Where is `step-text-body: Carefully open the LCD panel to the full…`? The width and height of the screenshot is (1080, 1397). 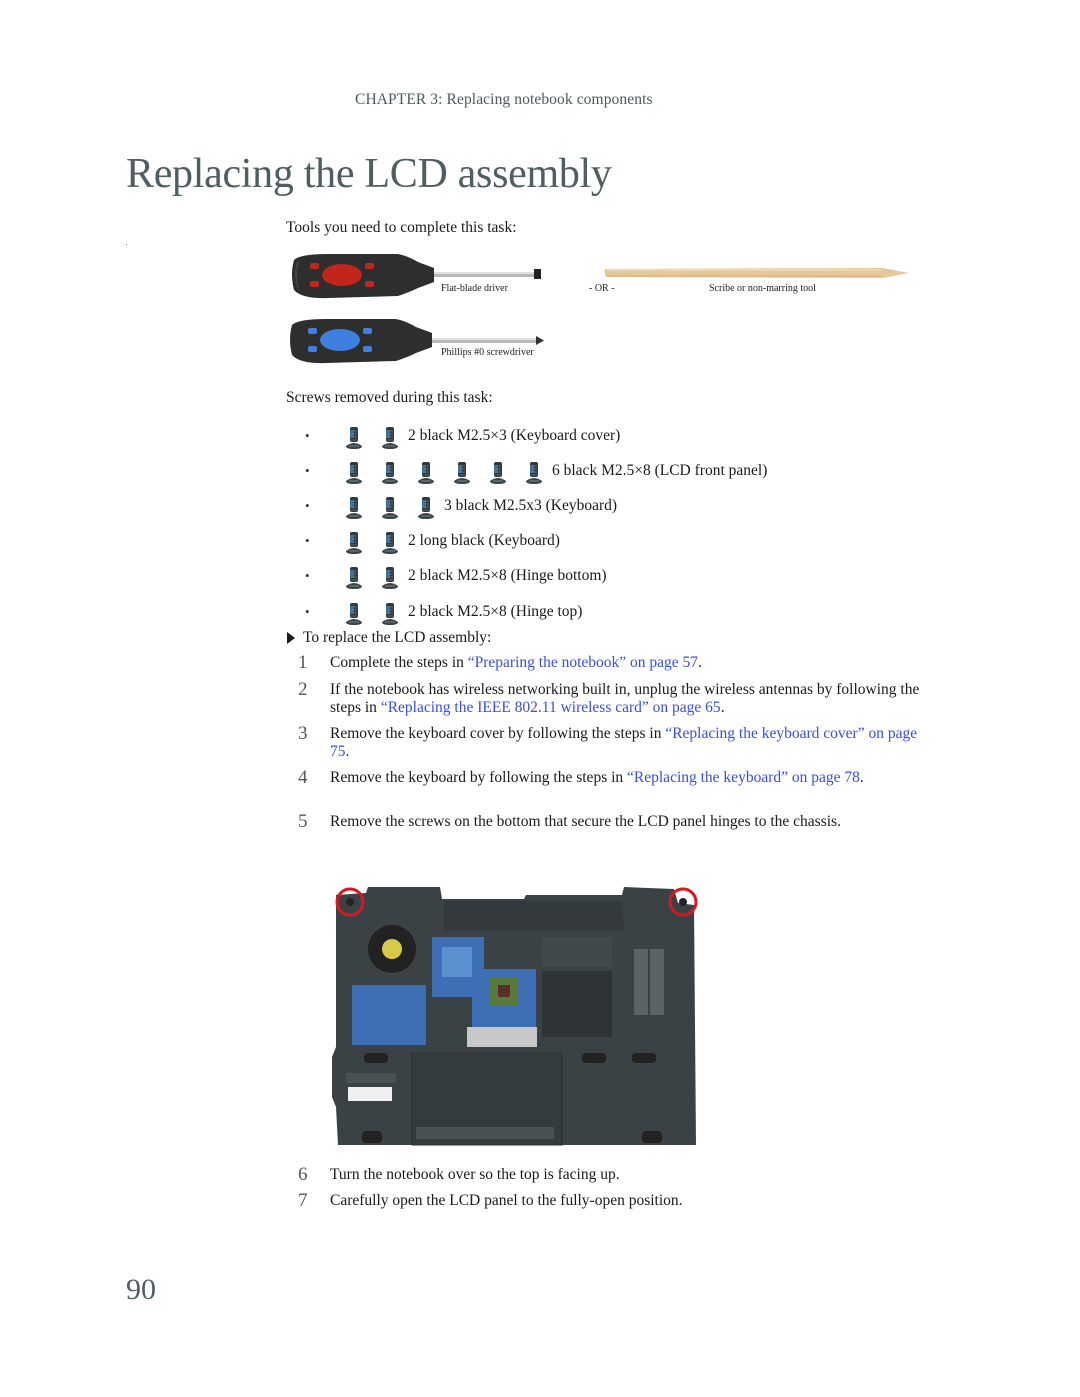
step-text-body: Carefully open the LCD panel to the full… is located at coordinates (506, 1200).